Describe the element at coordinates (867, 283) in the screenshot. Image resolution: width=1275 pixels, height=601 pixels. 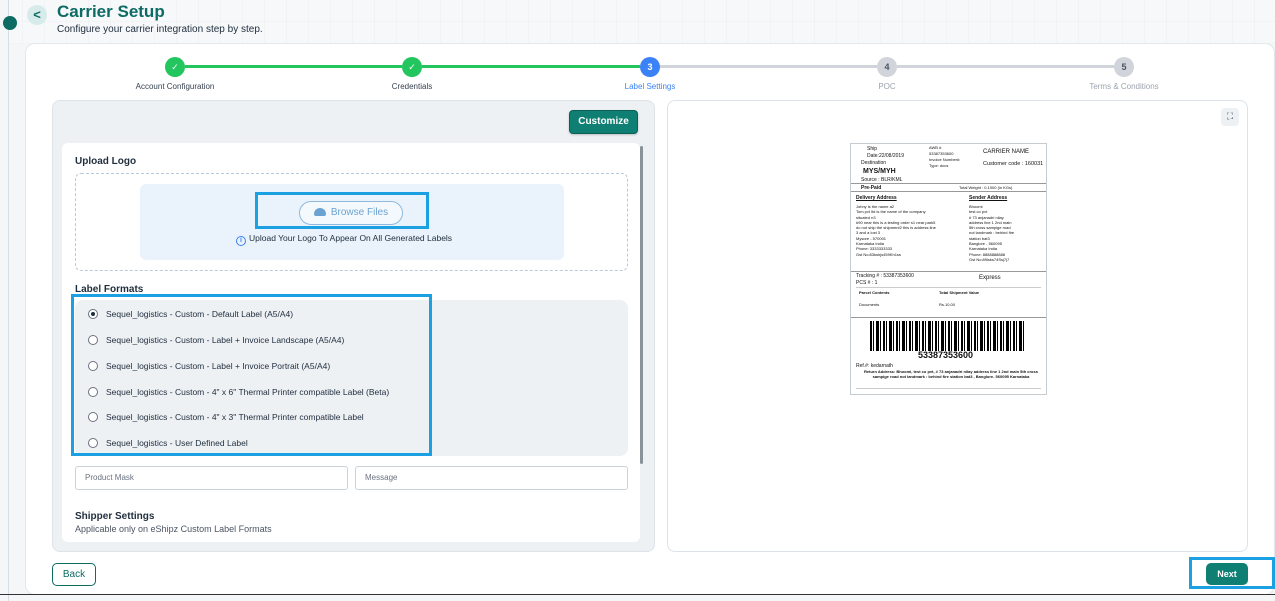
I see `pcs-count: PCS # : 1` at that location.